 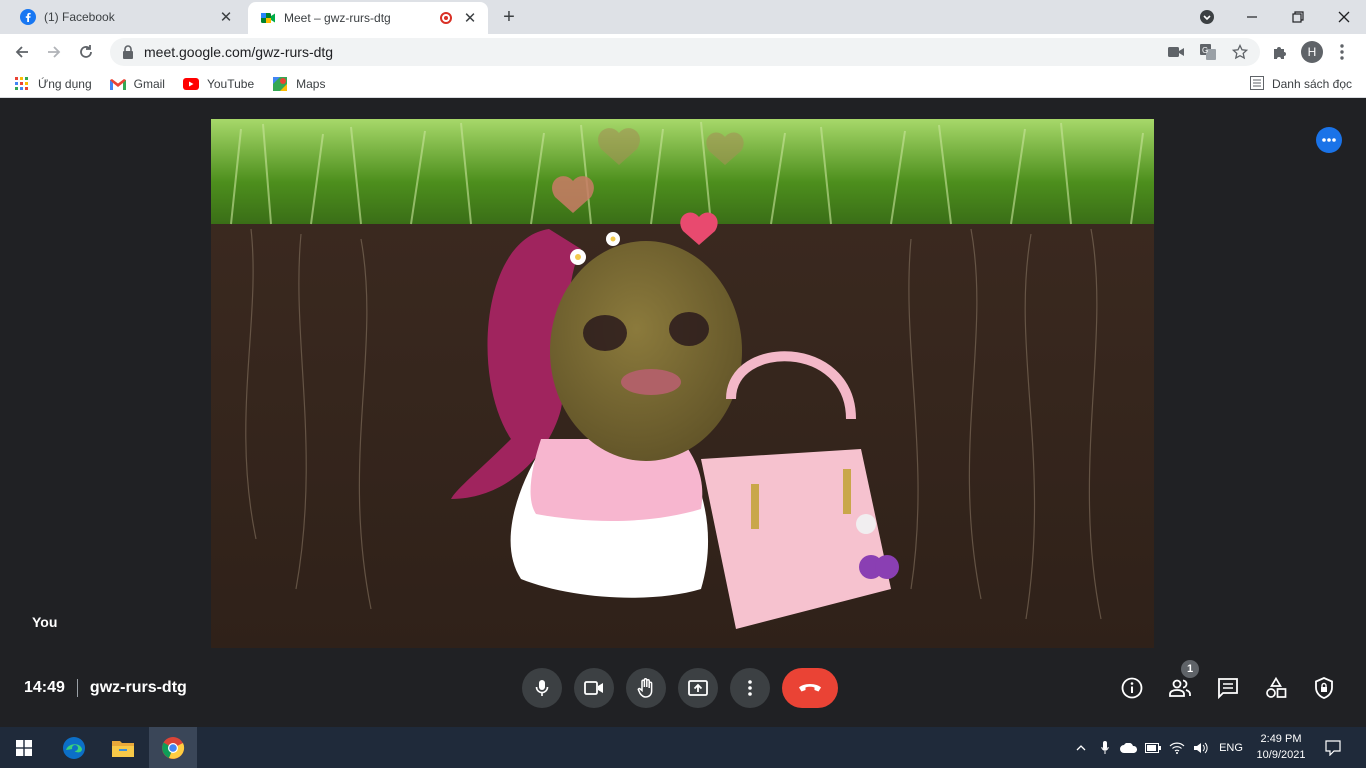 What do you see at coordinates (1256, 84) in the screenshot?
I see `reading-list-icon` at bounding box center [1256, 84].